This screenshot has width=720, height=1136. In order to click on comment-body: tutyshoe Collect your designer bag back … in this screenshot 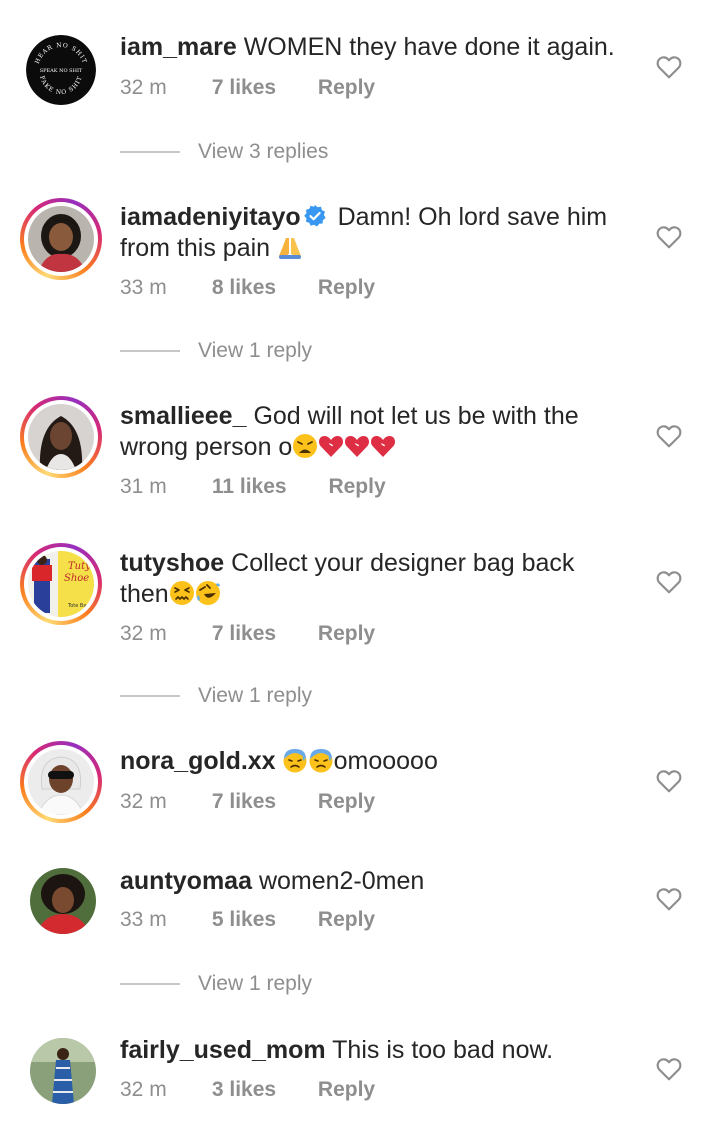, I will do `click(380, 579)`.